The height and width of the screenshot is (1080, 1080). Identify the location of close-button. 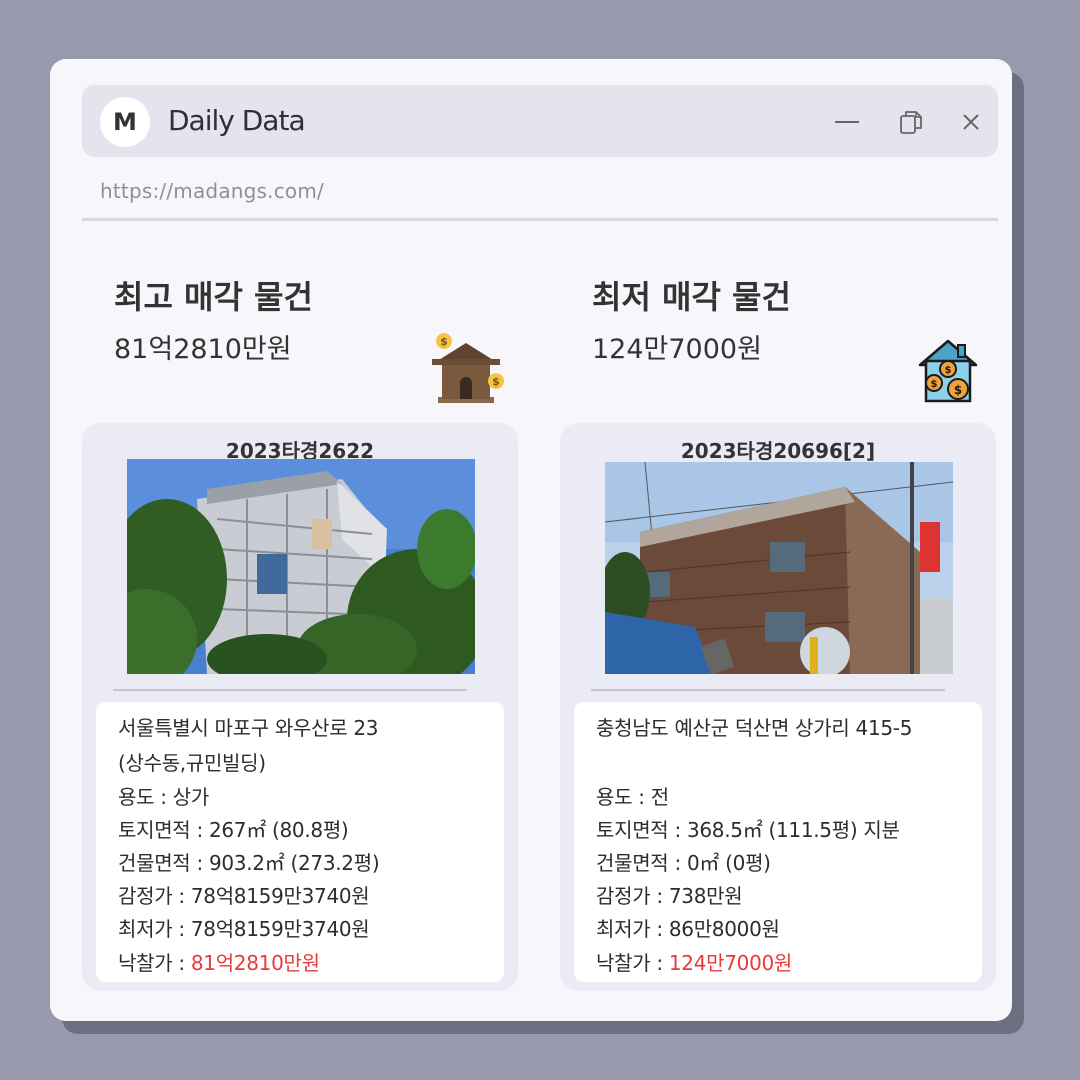
(971, 122).